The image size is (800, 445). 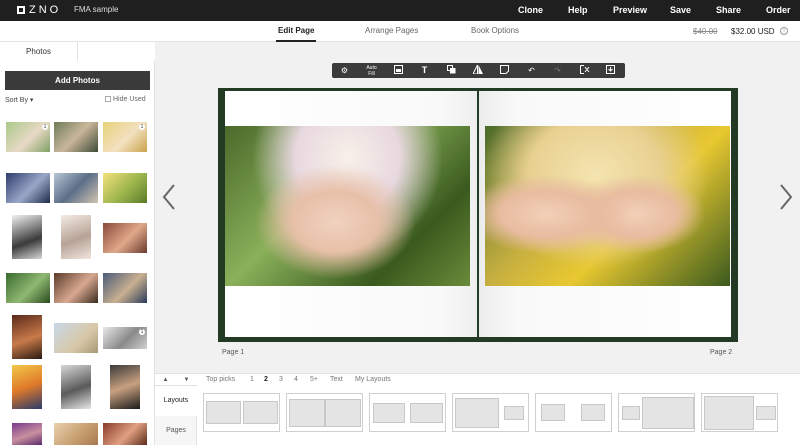 I want to click on hide-used-label: Hide Used, so click(x=129, y=99).